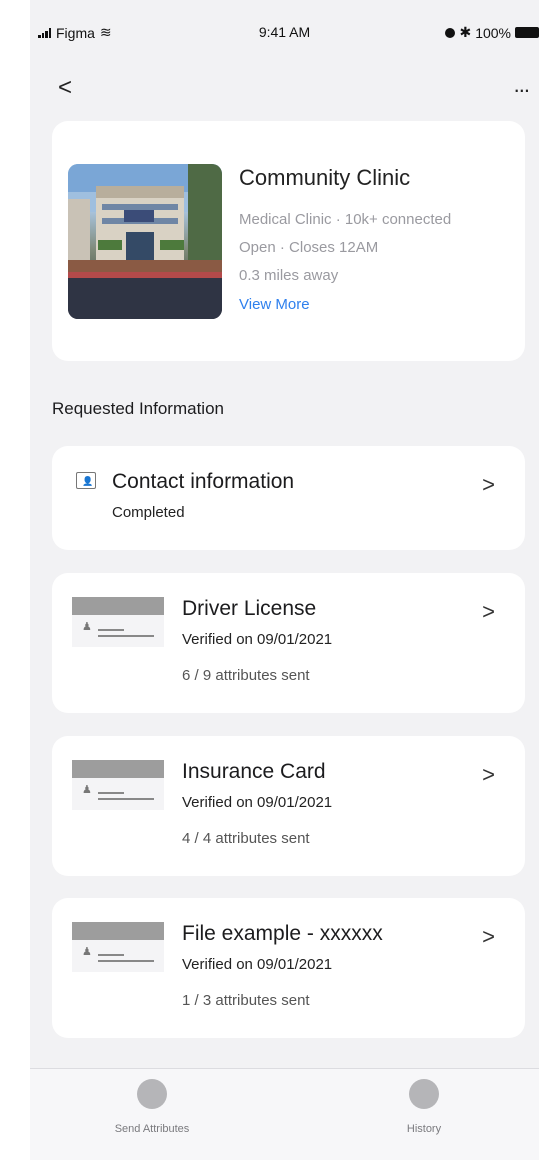  Describe the element at coordinates (152, 1094) in the screenshot. I see `send-attributes-icon` at that location.